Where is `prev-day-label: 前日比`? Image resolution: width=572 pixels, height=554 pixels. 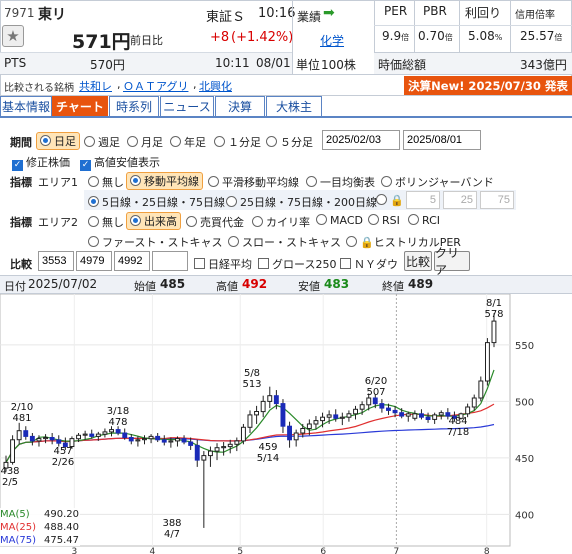
prev-day-label: 前日比 is located at coordinates (146, 40).